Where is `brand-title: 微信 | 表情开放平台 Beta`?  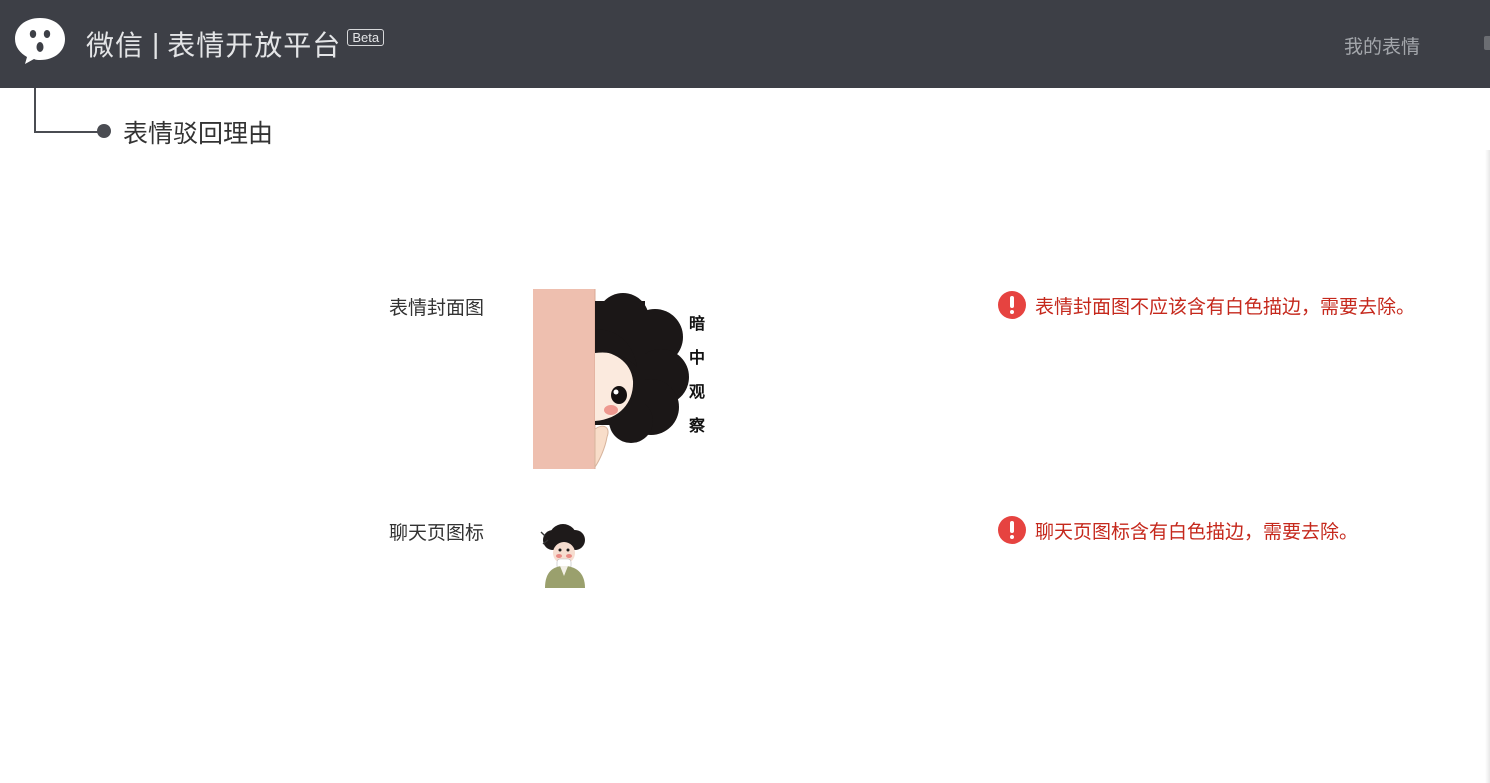 brand-title: 微信 | 表情开放平台 Beta is located at coordinates (235, 44).